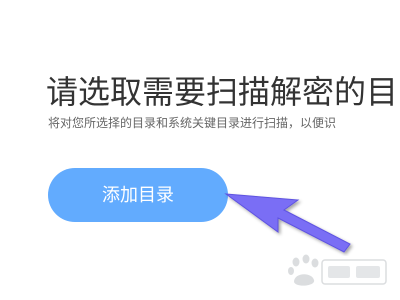  What do you see at coordinates (222, 92) in the screenshot?
I see `page-title: 请选取需要扫描解密的目` at bounding box center [222, 92].